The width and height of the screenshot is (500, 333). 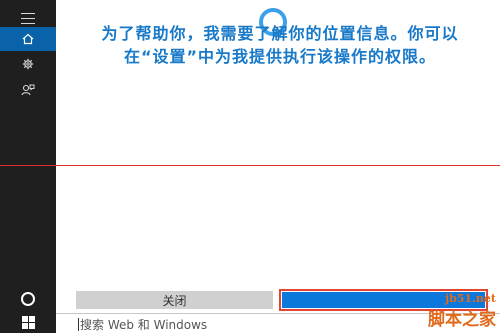 What do you see at coordinates (280, 45) in the screenshot?
I see `cortana-message: 为了帮助你，我需要了解你的位置信息。你可以在“设置”中为我提供执行该操作的权限。` at bounding box center [280, 45].